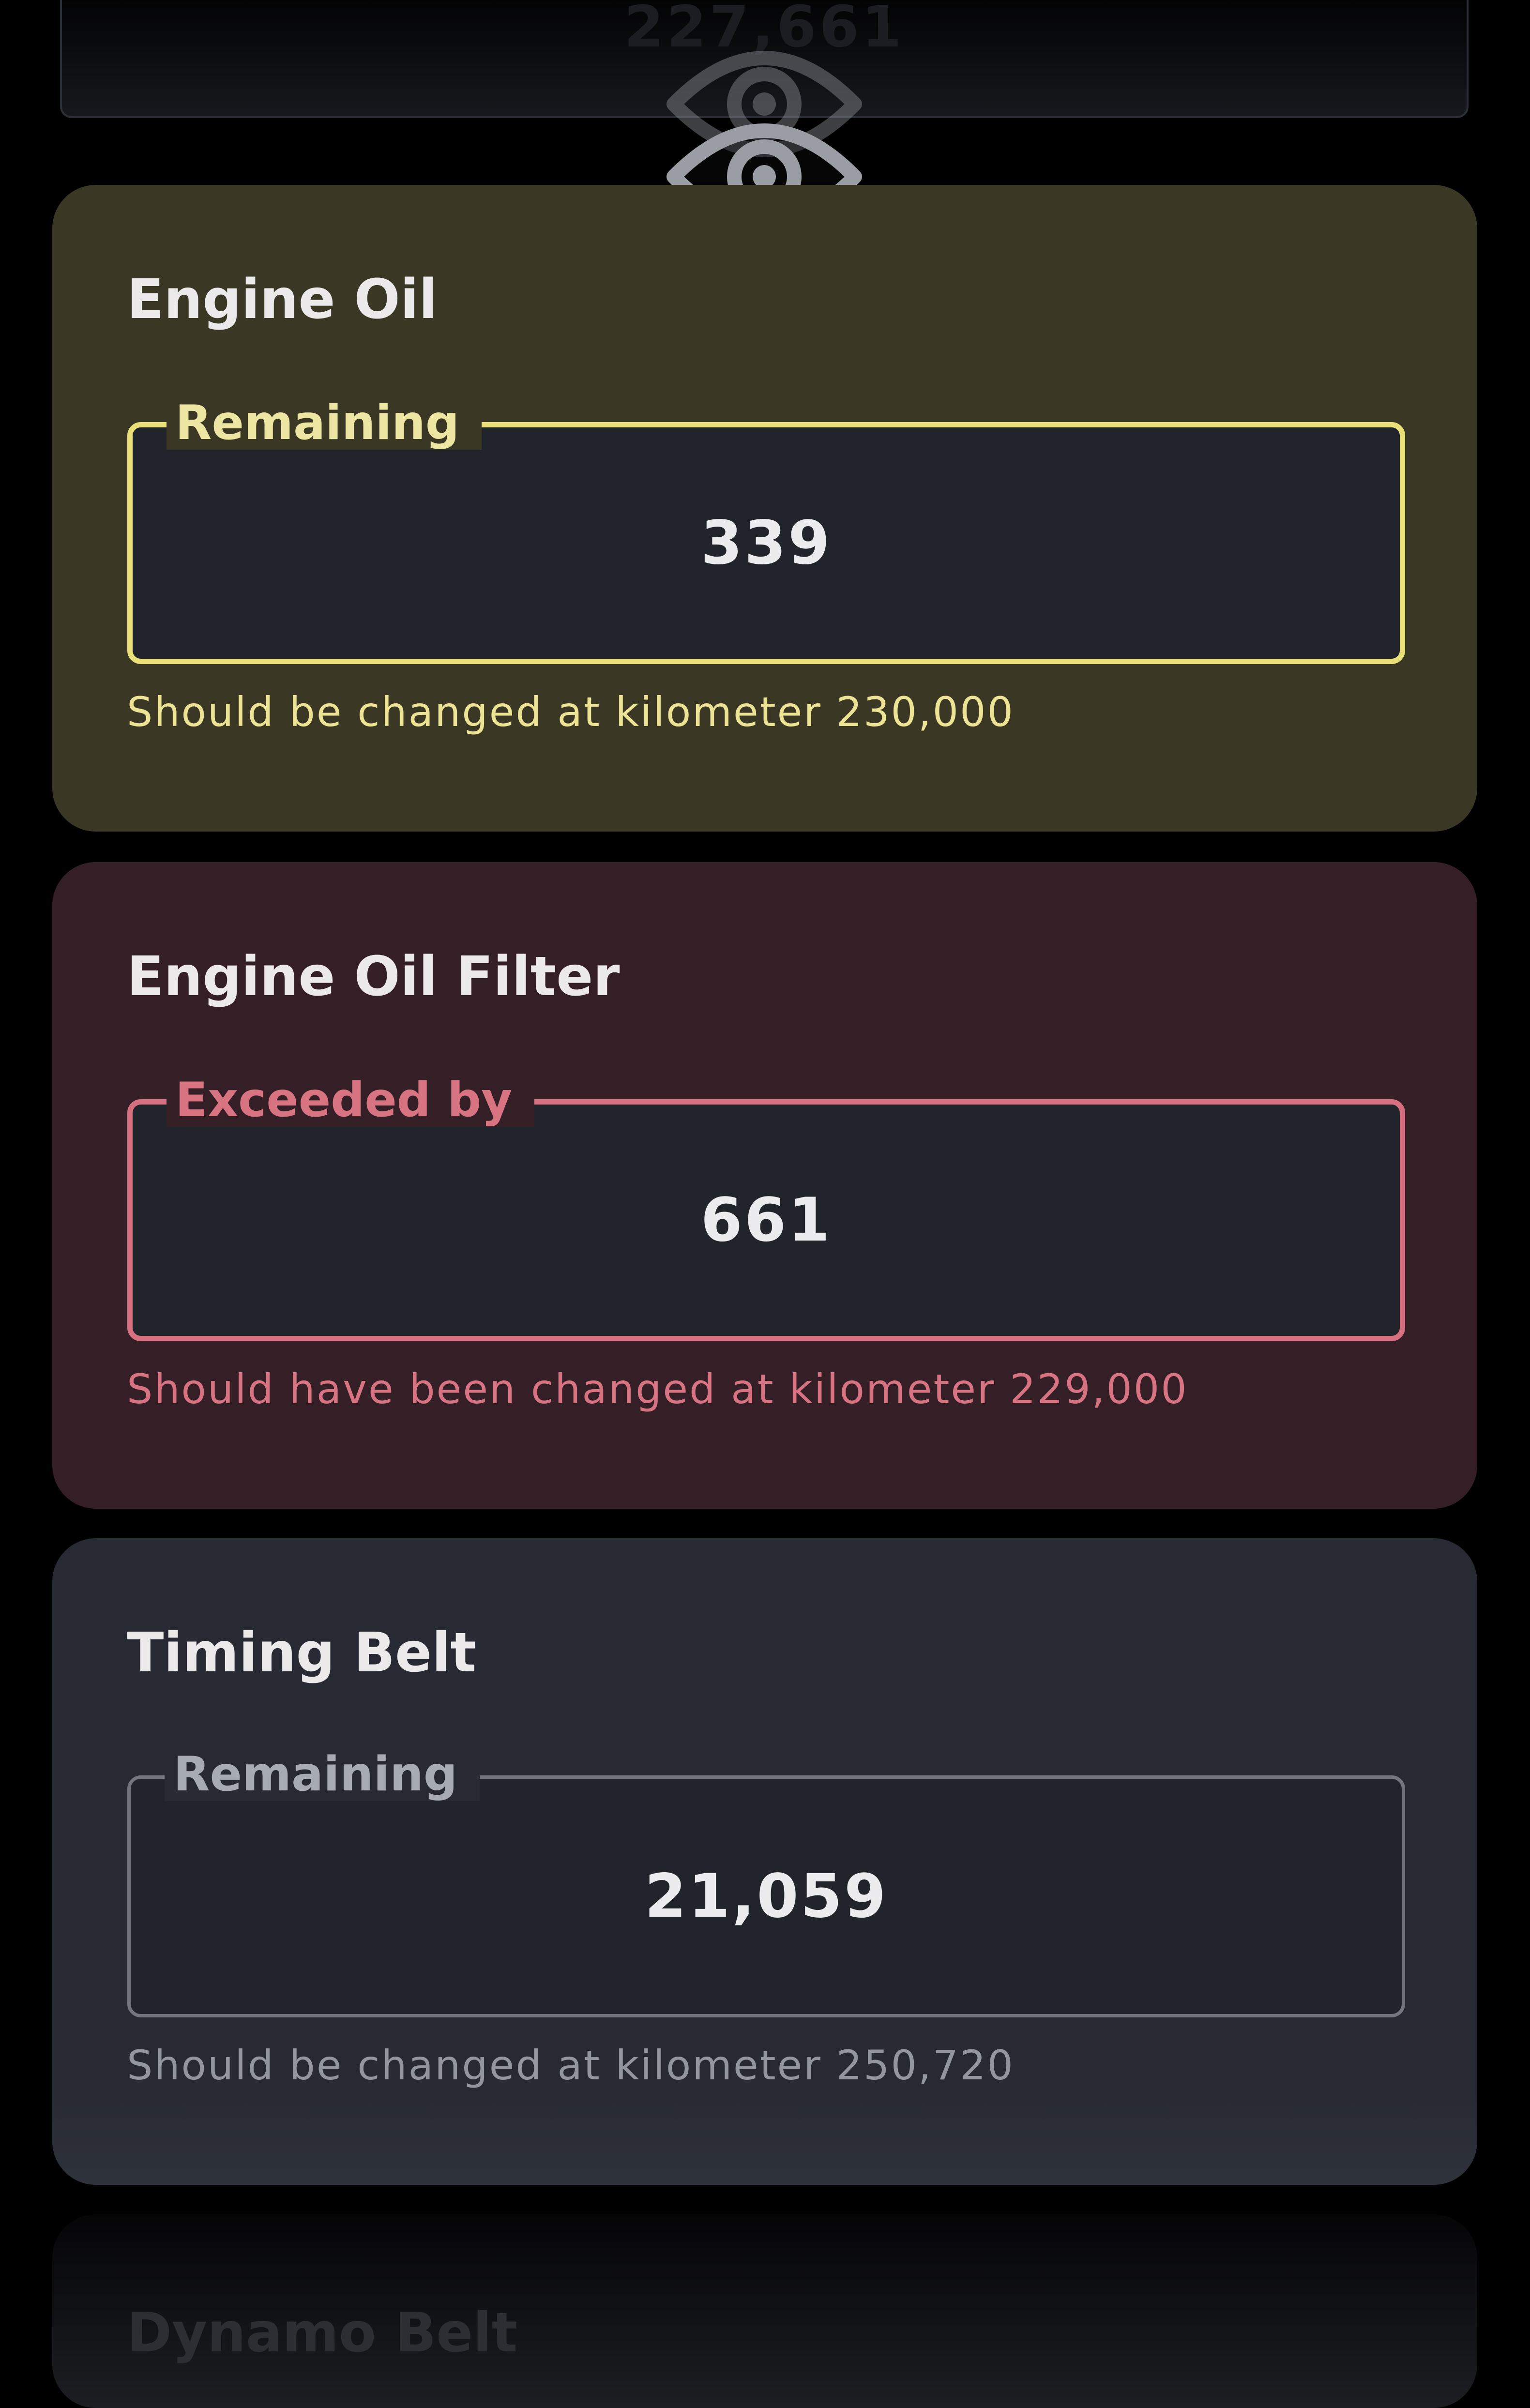 The height and width of the screenshot is (2408, 1530). What do you see at coordinates (766, 543) in the screenshot?
I see `field-value: 339` at bounding box center [766, 543].